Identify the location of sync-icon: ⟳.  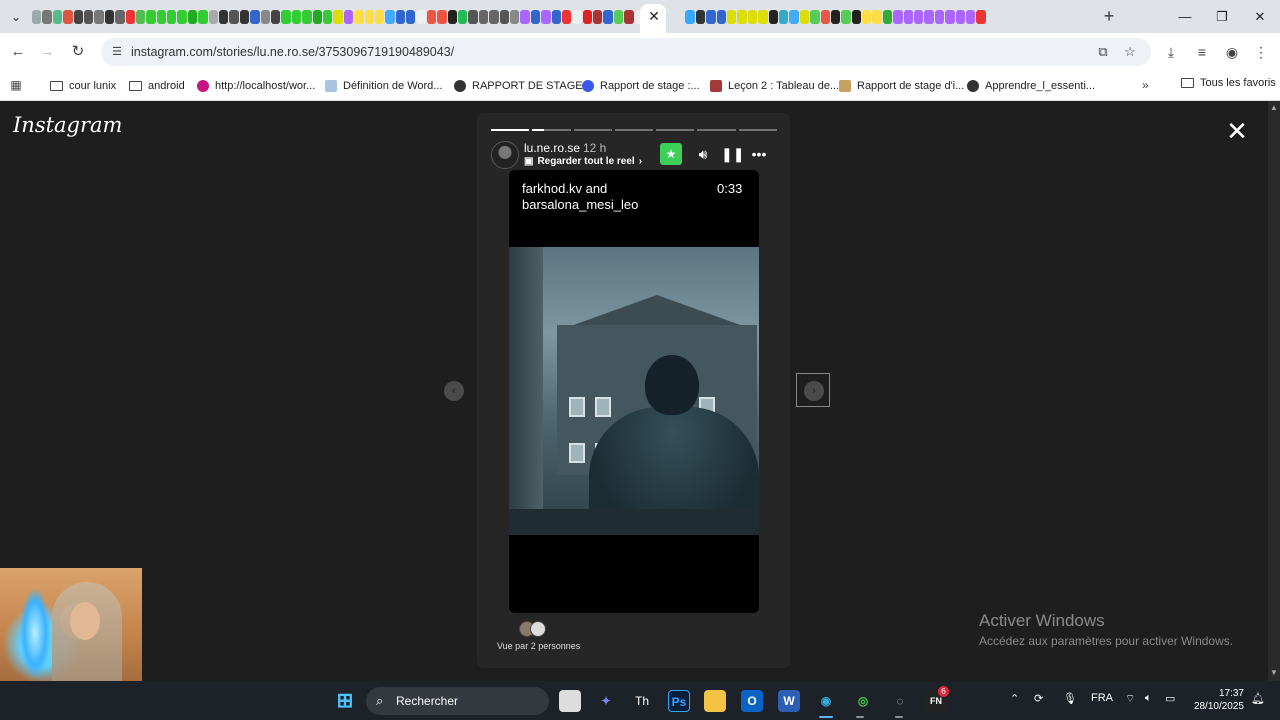
(1038, 698).